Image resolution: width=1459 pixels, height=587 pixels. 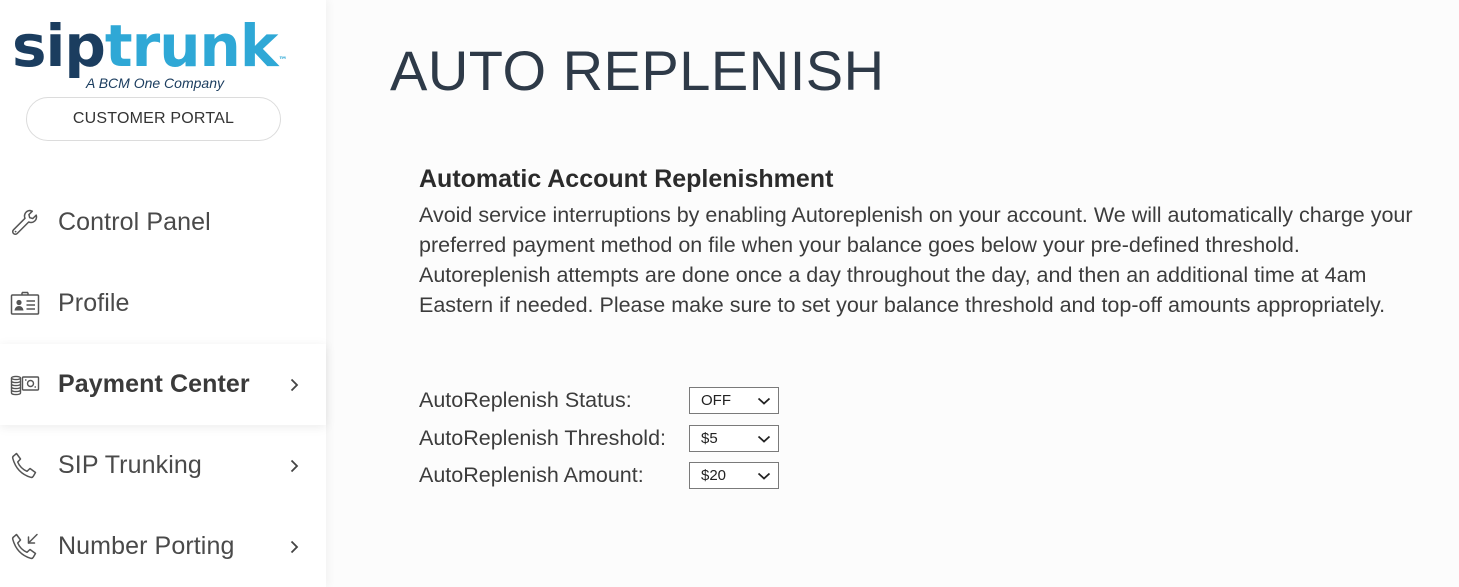 What do you see at coordinates (734, 476) in the screenshot?
I see `amount-select: $20` at bounding box center [734, 476].